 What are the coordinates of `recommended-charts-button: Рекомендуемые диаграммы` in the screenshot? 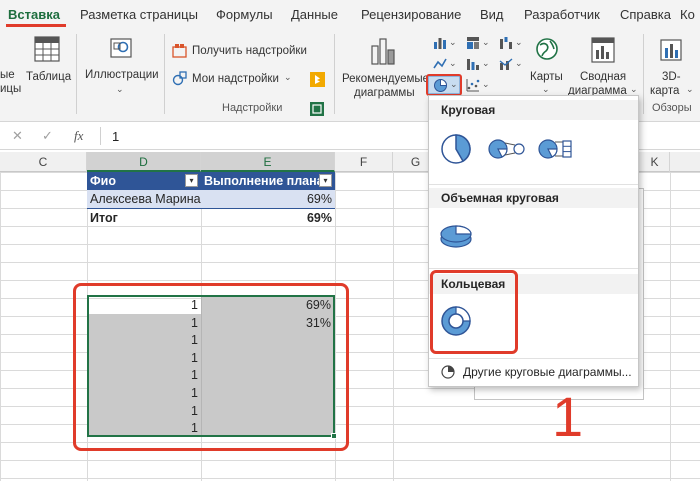 It's located at (384, 66).